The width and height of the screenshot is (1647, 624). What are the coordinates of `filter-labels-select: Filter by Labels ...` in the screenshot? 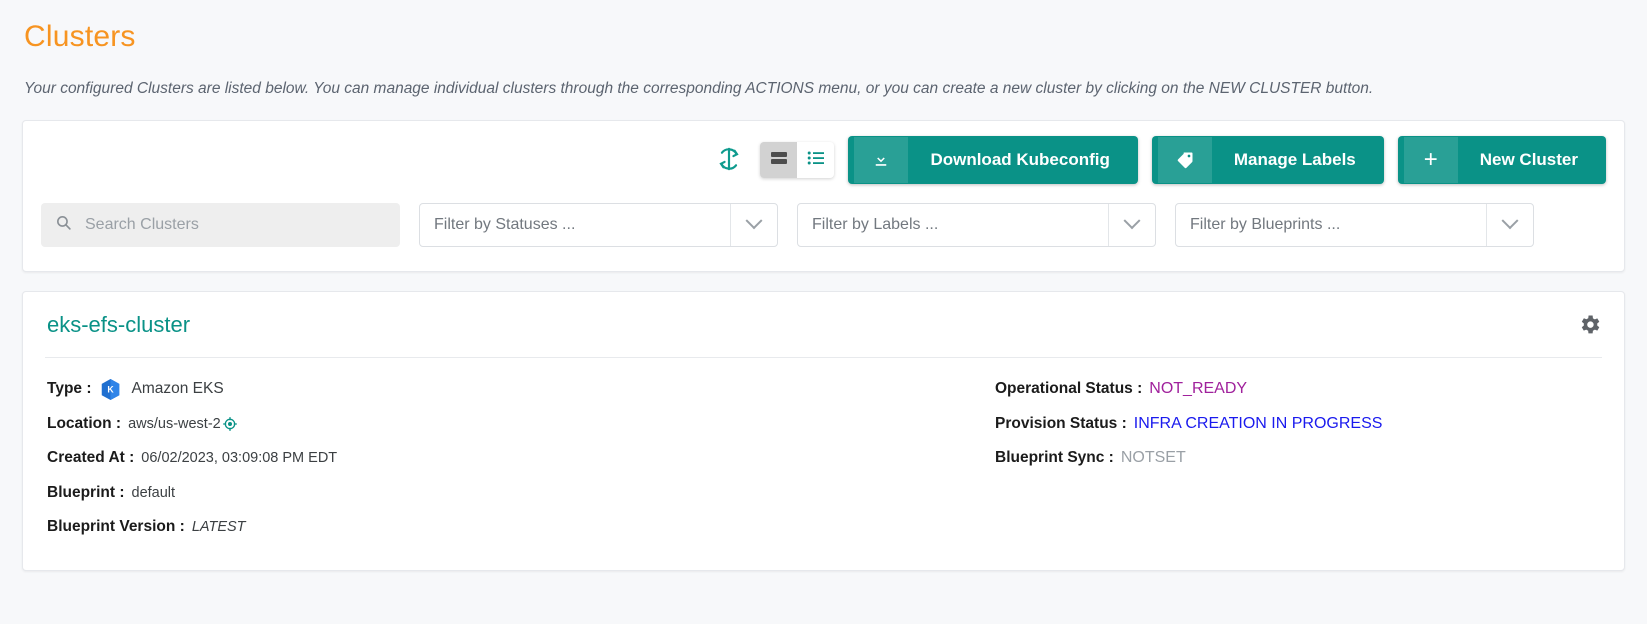 It's located at (976, 225).